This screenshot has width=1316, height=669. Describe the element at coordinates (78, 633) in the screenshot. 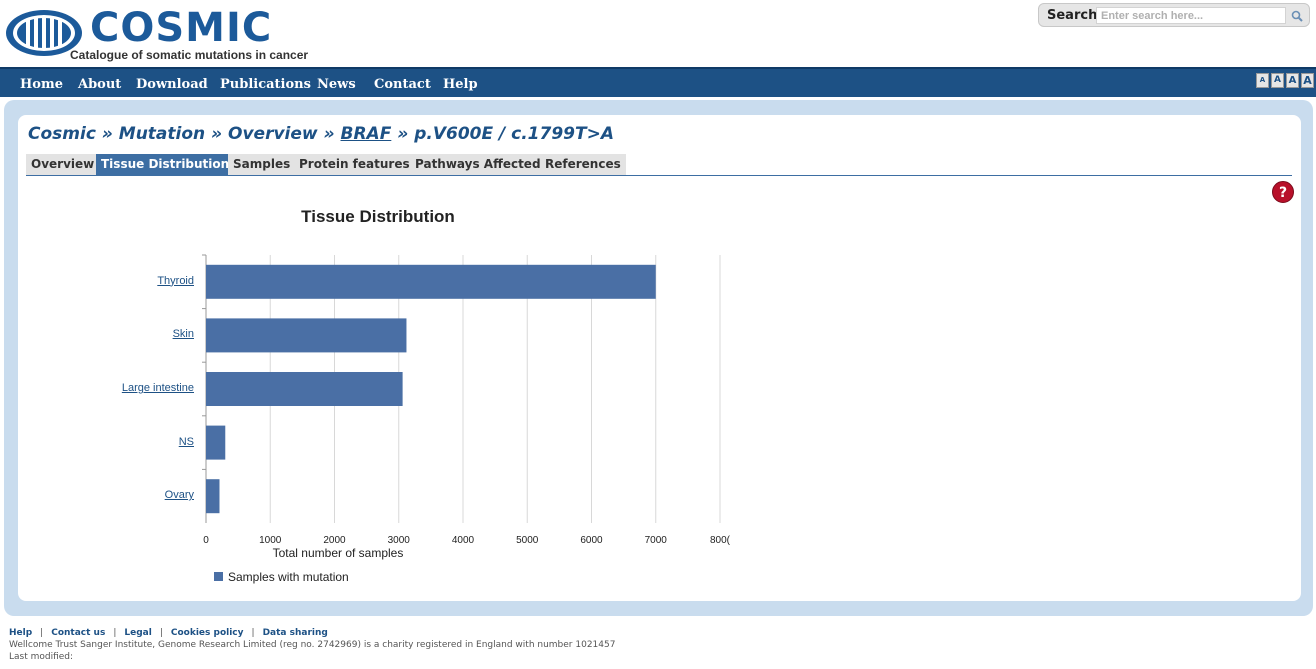

I see `footer-link-contact-us: Contact us` at that location.